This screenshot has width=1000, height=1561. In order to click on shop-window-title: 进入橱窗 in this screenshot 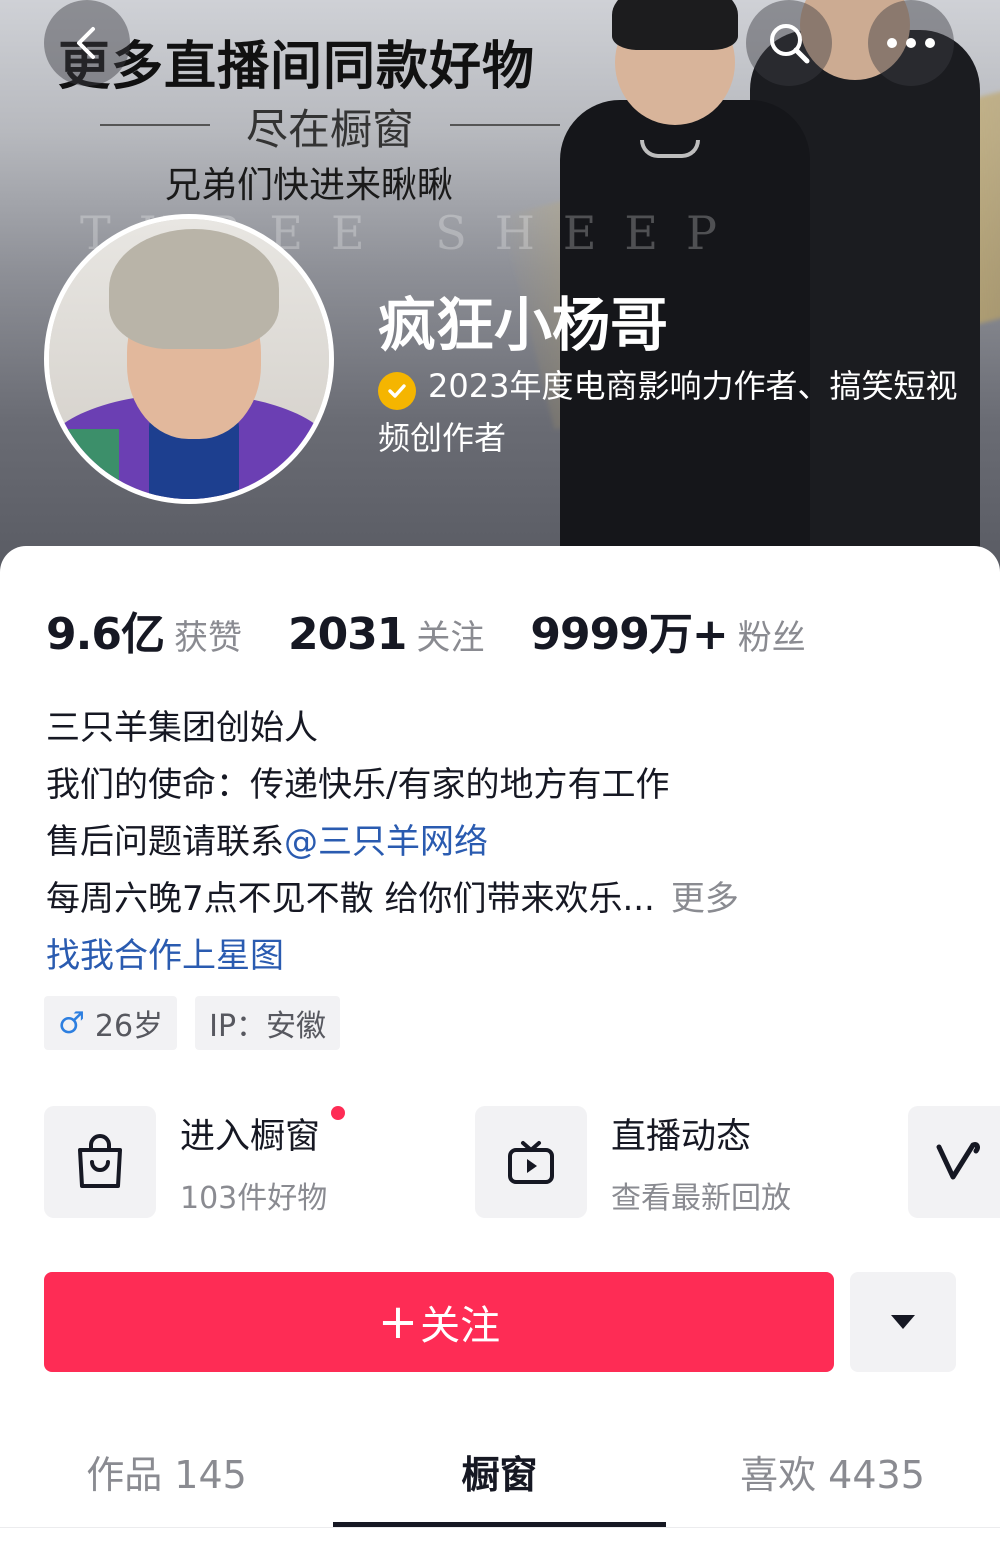, I will do `click(263, 1132)`.